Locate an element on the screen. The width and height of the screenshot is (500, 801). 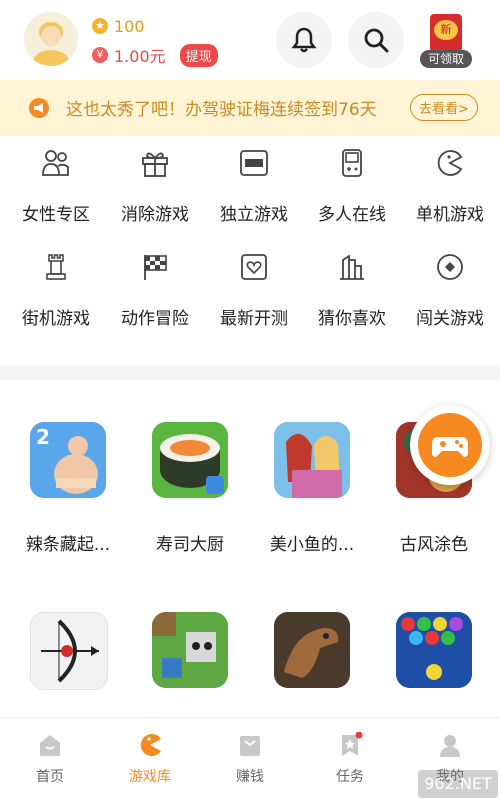
red-packet-button: 新 可领取 is located at coordinates (446, 41).